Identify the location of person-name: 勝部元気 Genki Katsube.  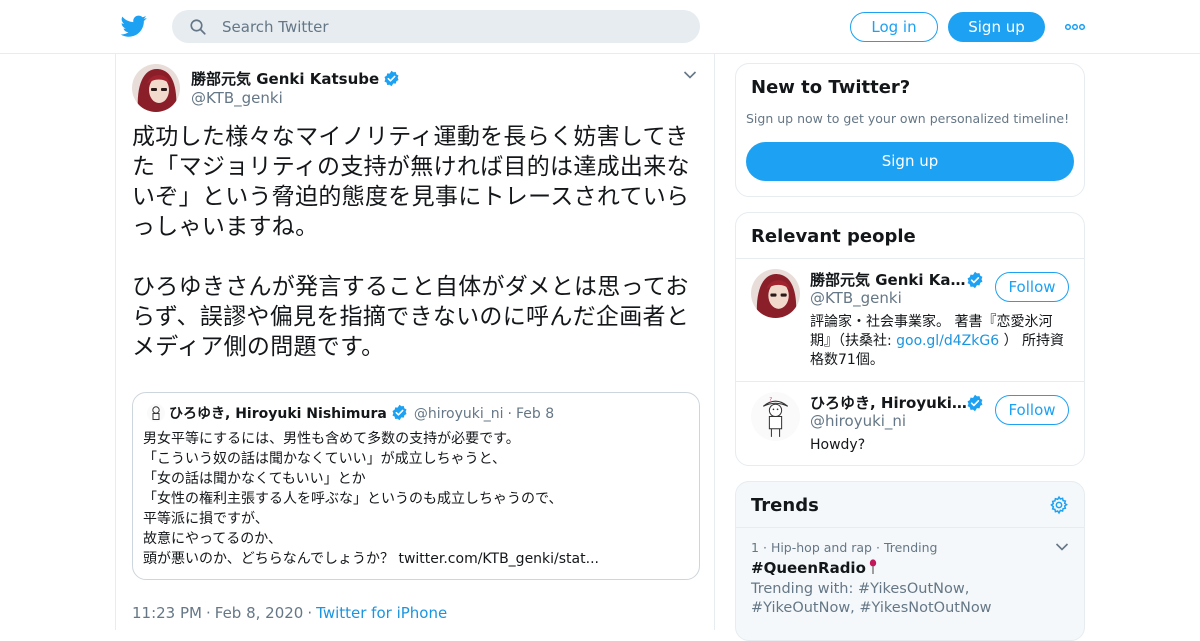
(889, 279).